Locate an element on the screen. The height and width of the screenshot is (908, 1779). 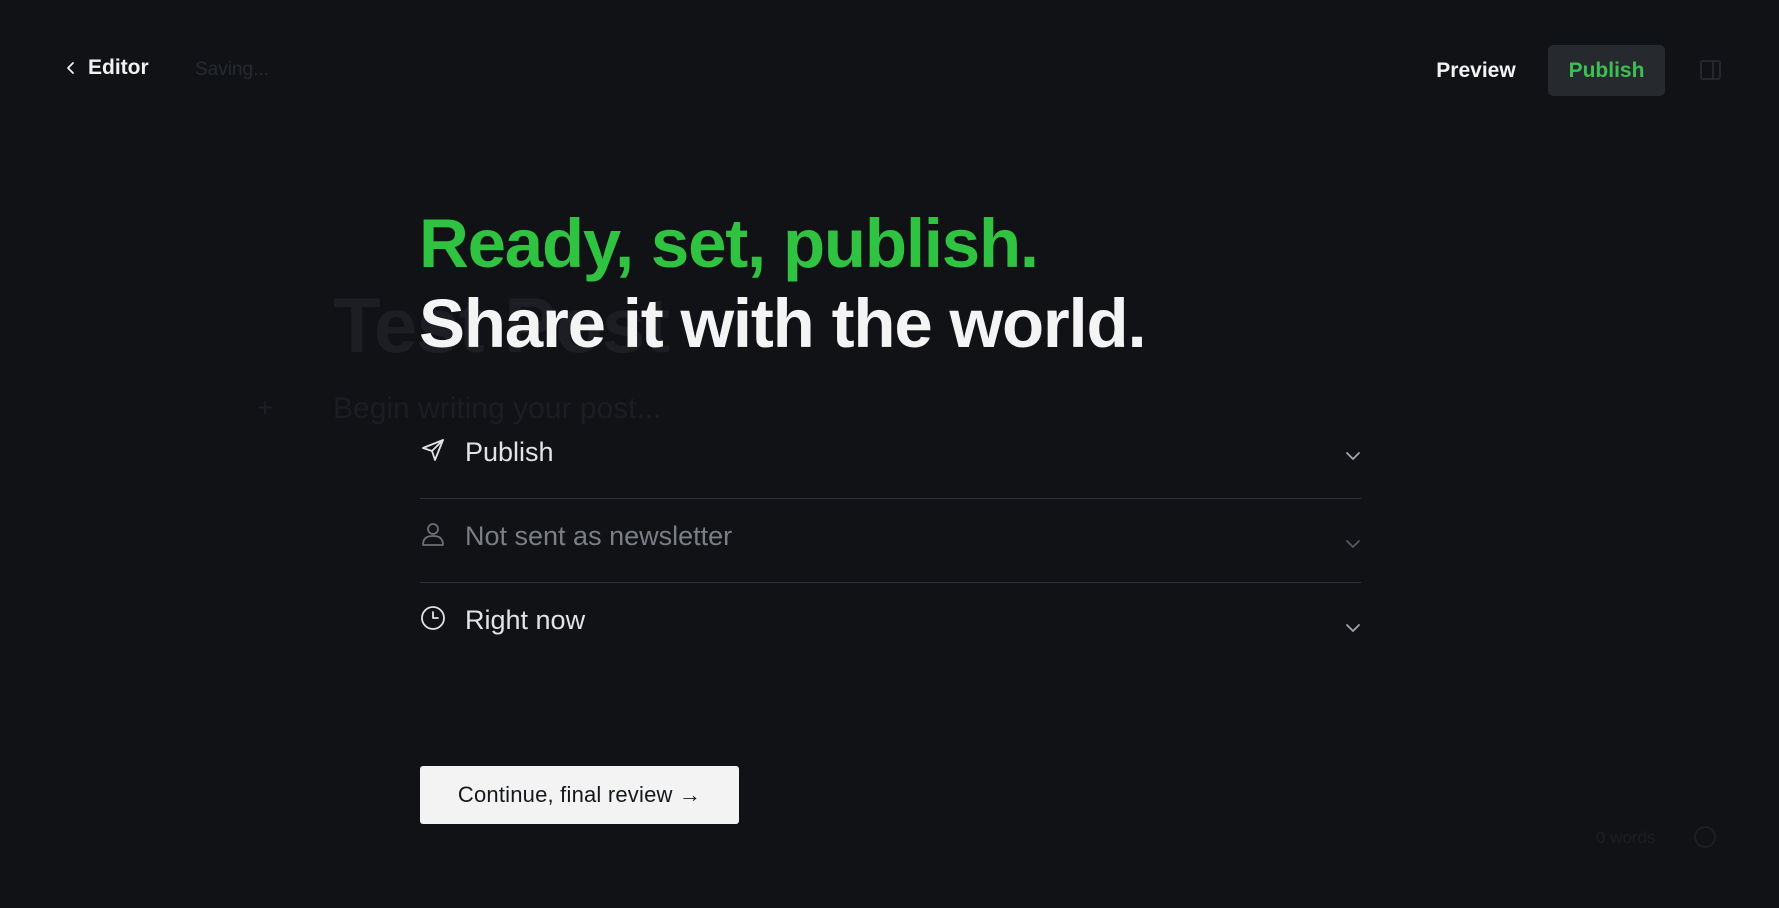
paper-plane-icon is located at coordinates (433, 450).